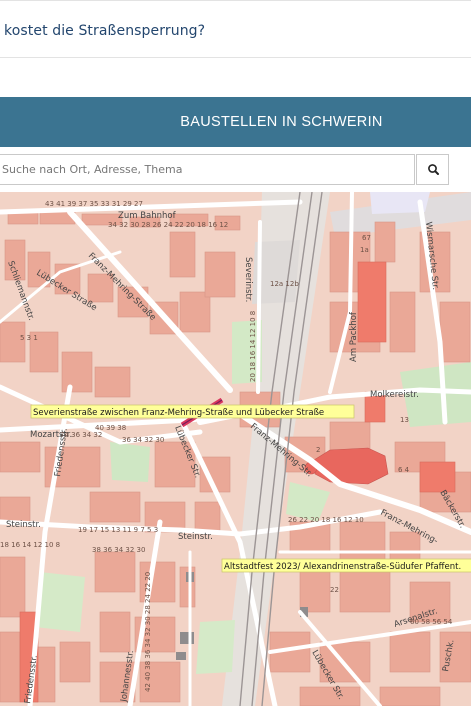  I want to click on section-banner: BAUSTELLEN IN SCHWERIN, so click(235, 122).